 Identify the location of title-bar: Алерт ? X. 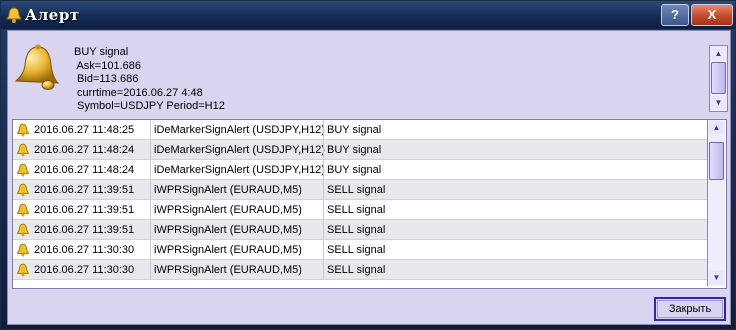
(368, 15).